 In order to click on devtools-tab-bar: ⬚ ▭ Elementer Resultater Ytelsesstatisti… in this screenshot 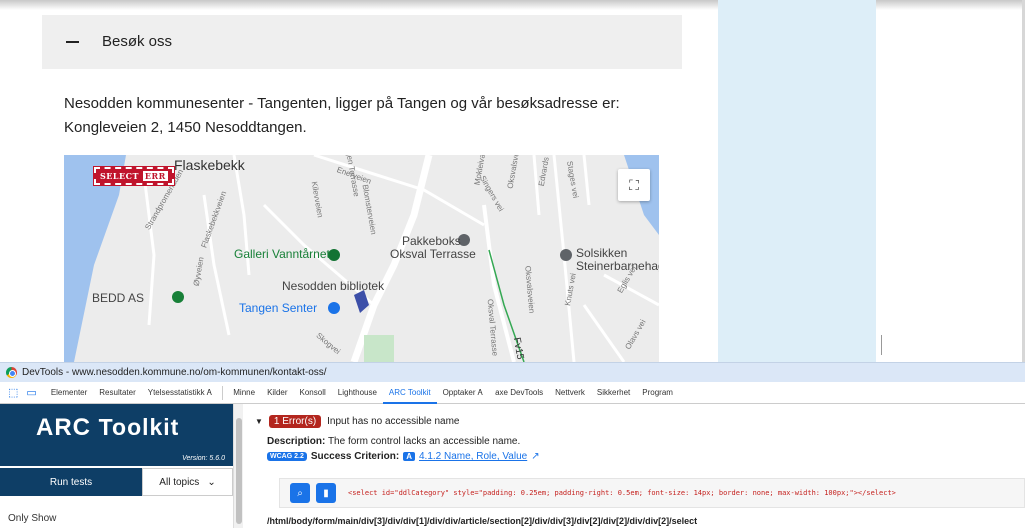, I will do `click(512, 393)`.